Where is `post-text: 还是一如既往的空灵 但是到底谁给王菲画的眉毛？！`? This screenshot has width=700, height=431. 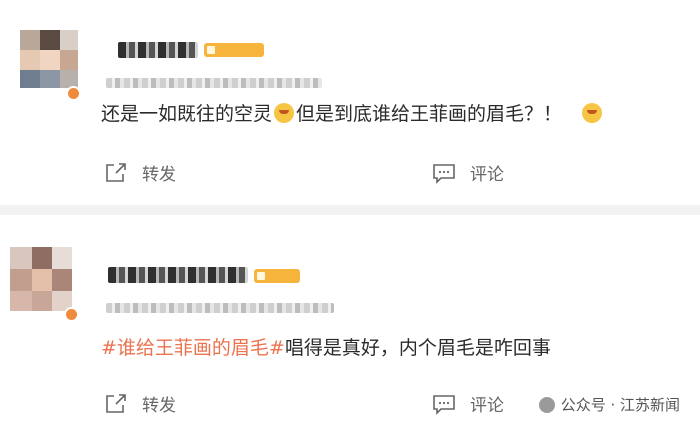
post-text: 还是一如既往的空灵 但是到底谁给王菲画的眉毛？！ is located at coordinates (352, 114).